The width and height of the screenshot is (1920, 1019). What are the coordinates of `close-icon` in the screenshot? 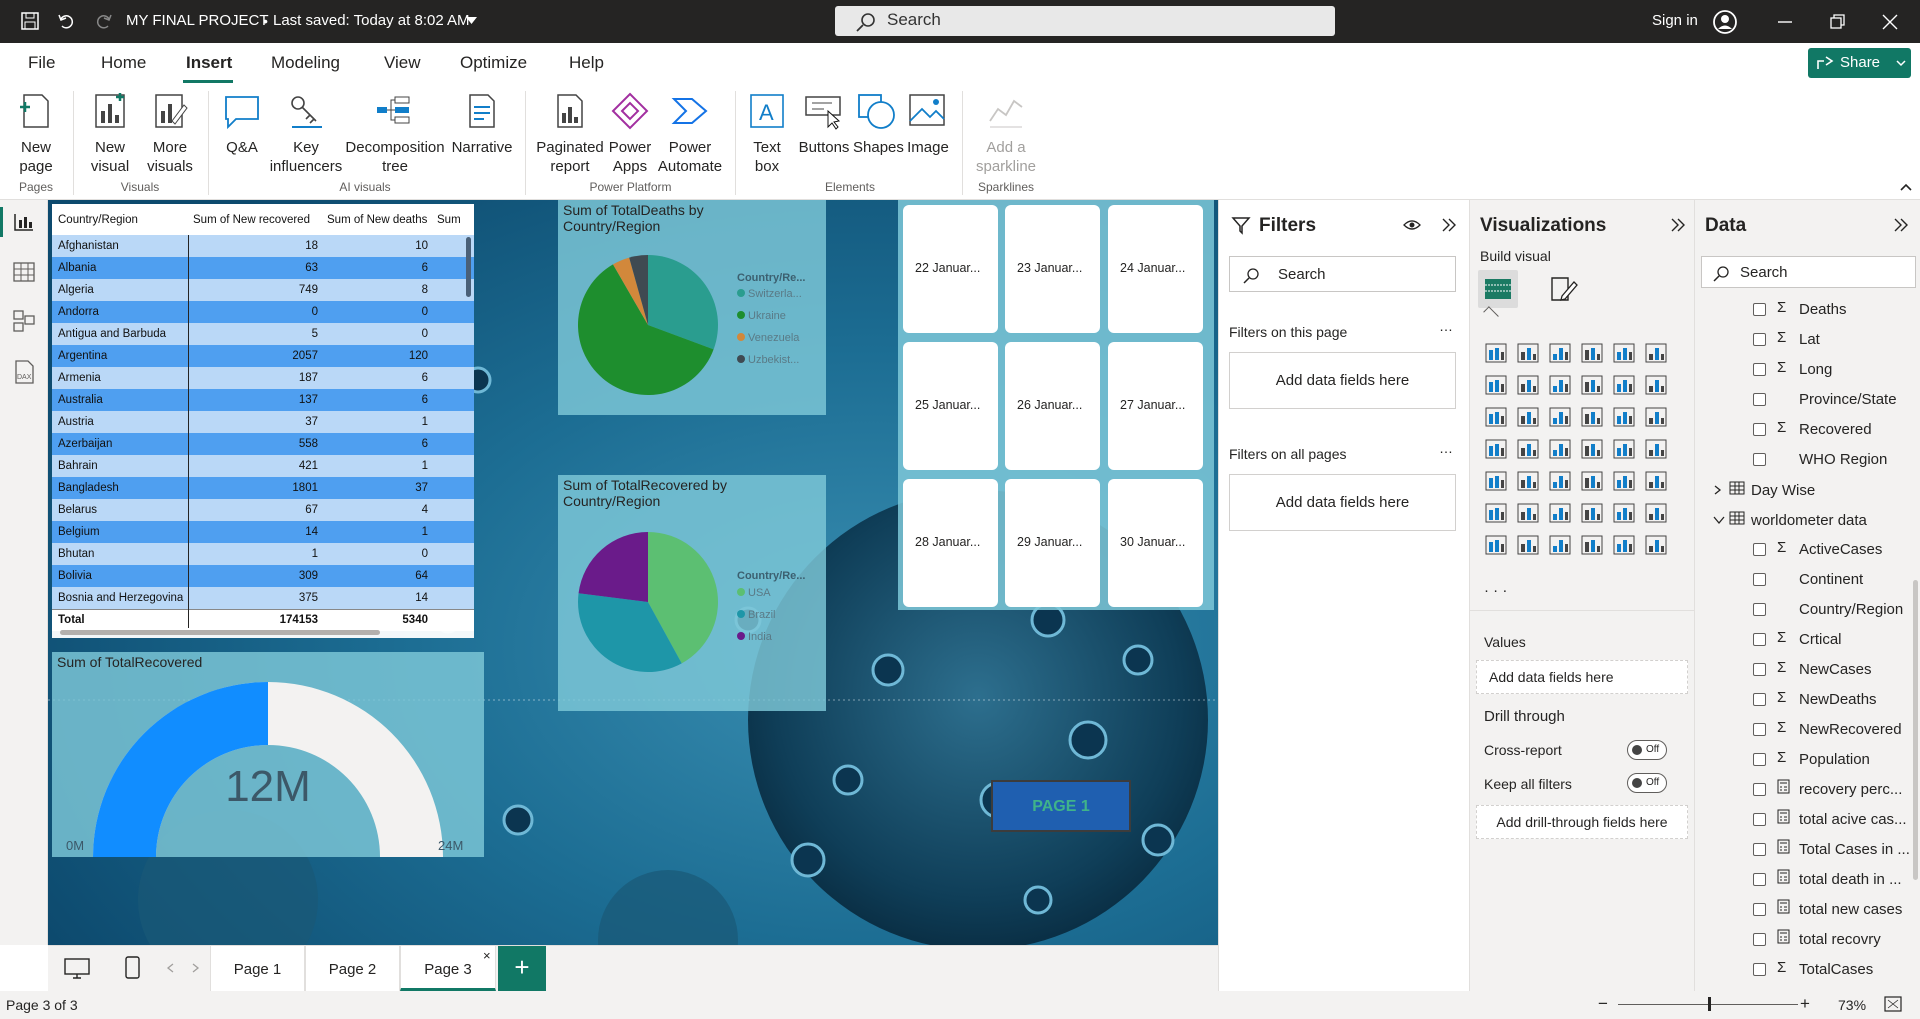 It's located at (1890, 22).